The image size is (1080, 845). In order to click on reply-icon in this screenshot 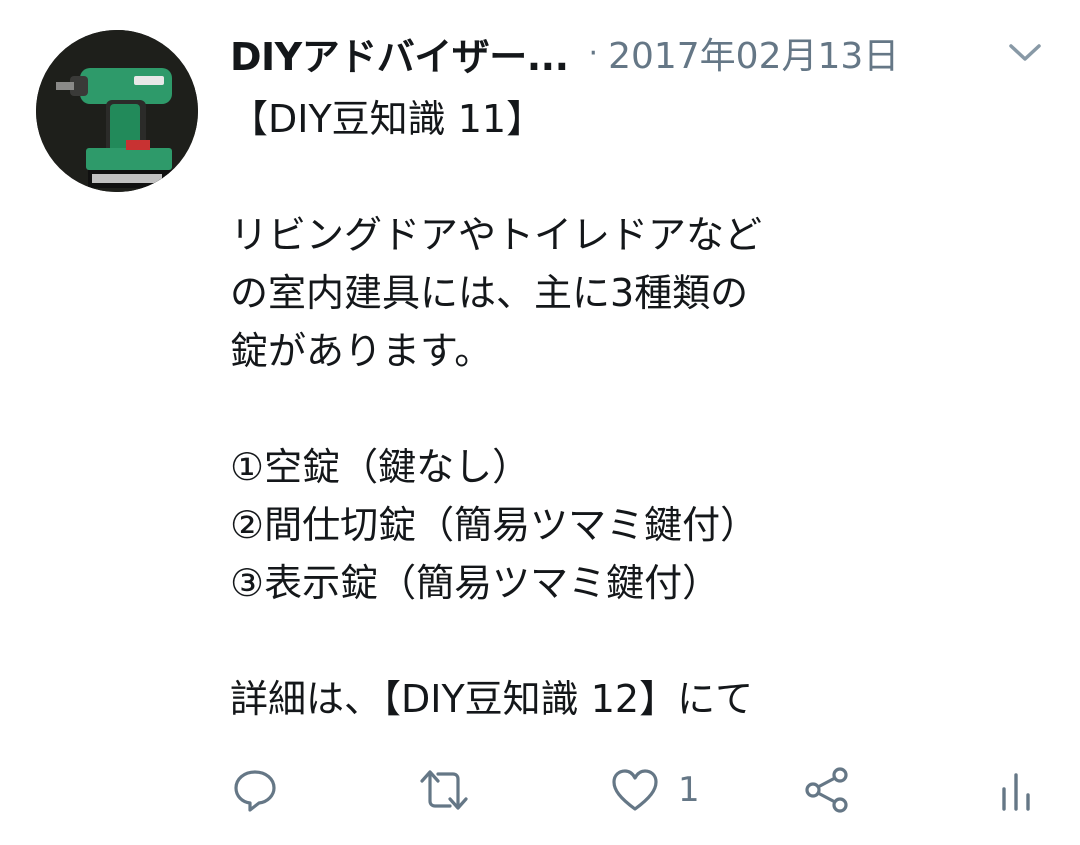, I will do `click(255, 790)`.